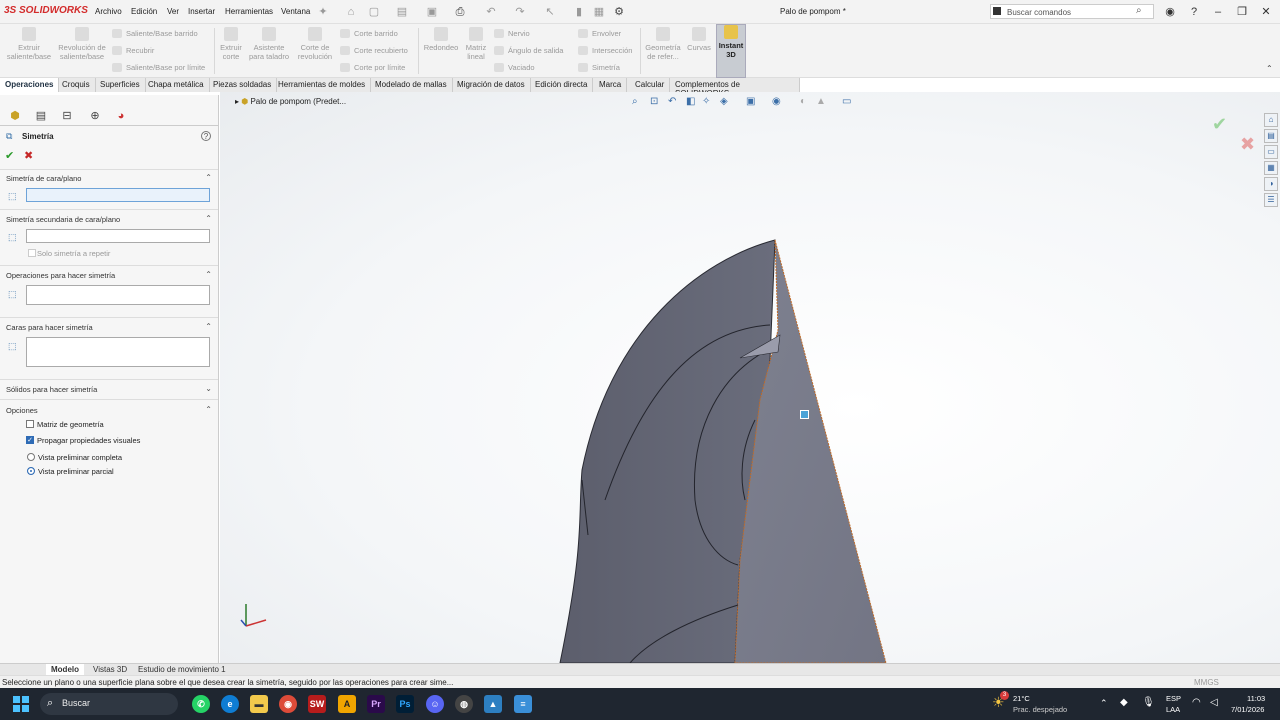 This screenshot has height=720, width=1280. Describe the element at coordinates (315, 44) in the screenshot. I see `revolve-cut-button: Corte de revolución` at that location.